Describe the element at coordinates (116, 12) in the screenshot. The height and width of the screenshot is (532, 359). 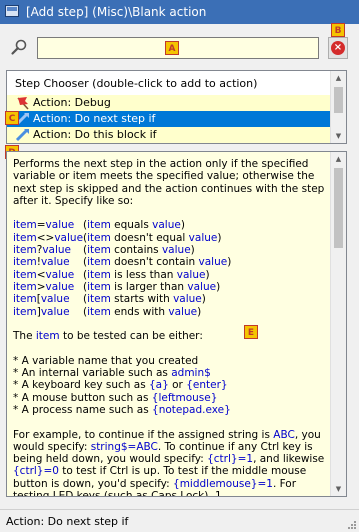
I see `window-title: [Add step] (Misc)\Blank action` at that location.